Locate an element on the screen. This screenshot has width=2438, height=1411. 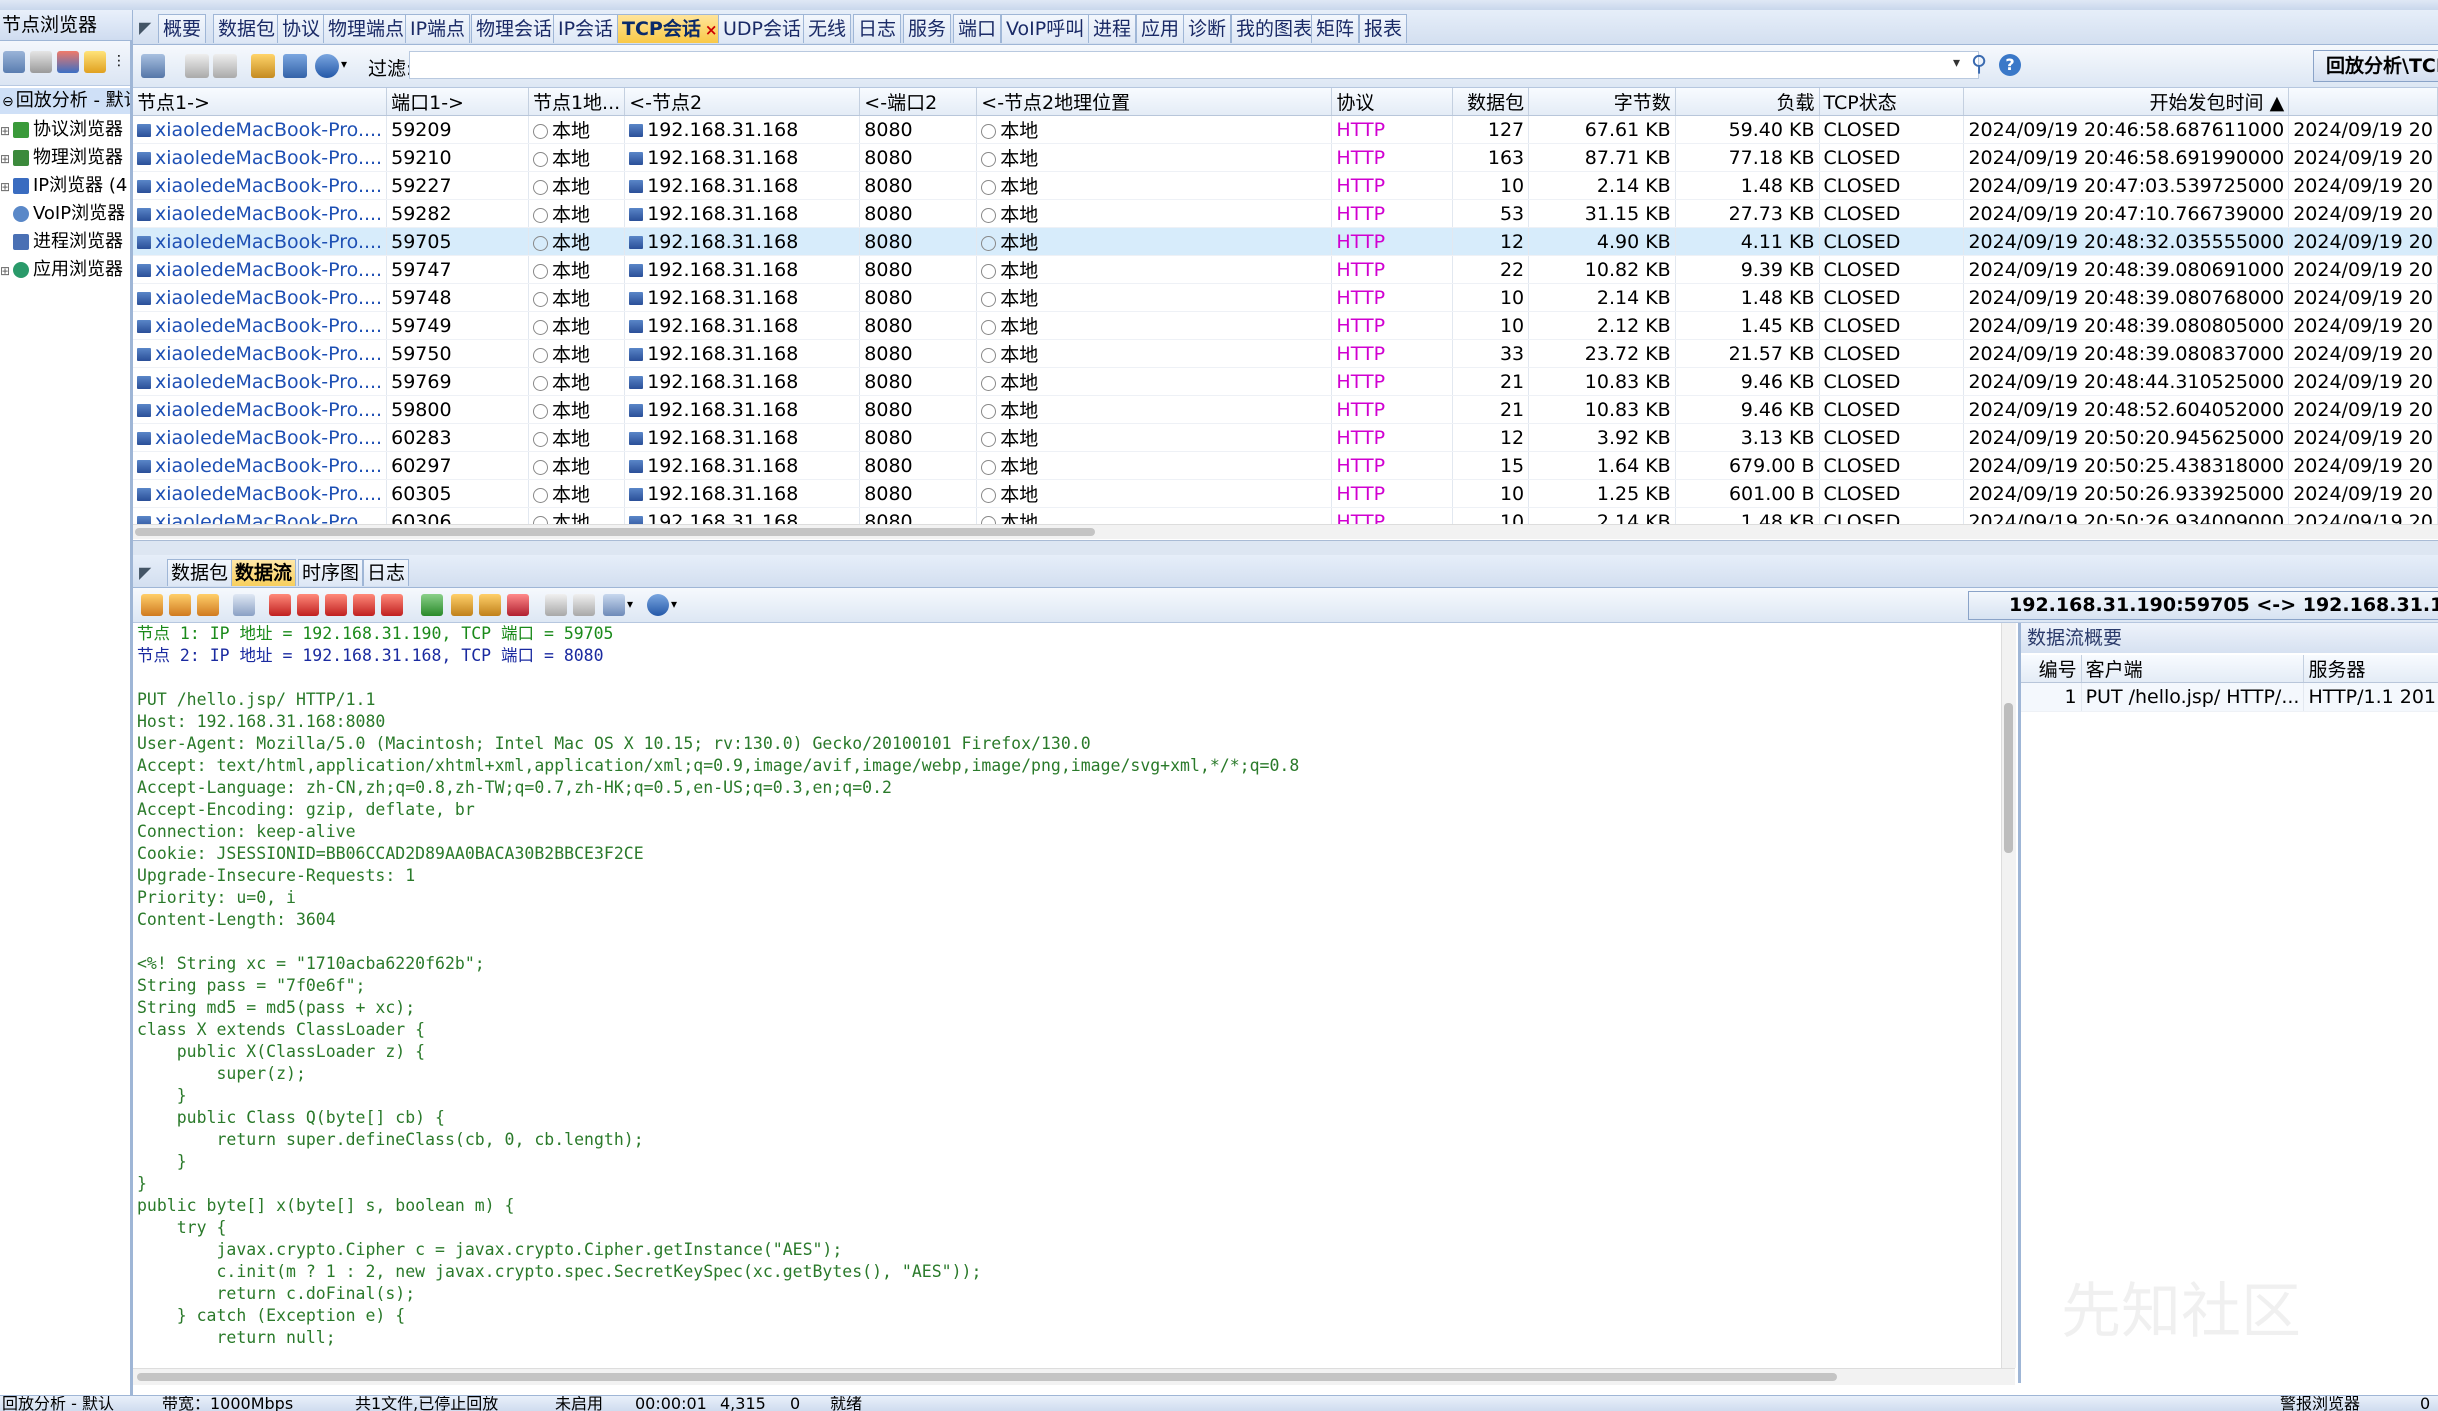
tree-item-app: ⊞ 应用浏览器 is located at coordinates (65, 270).